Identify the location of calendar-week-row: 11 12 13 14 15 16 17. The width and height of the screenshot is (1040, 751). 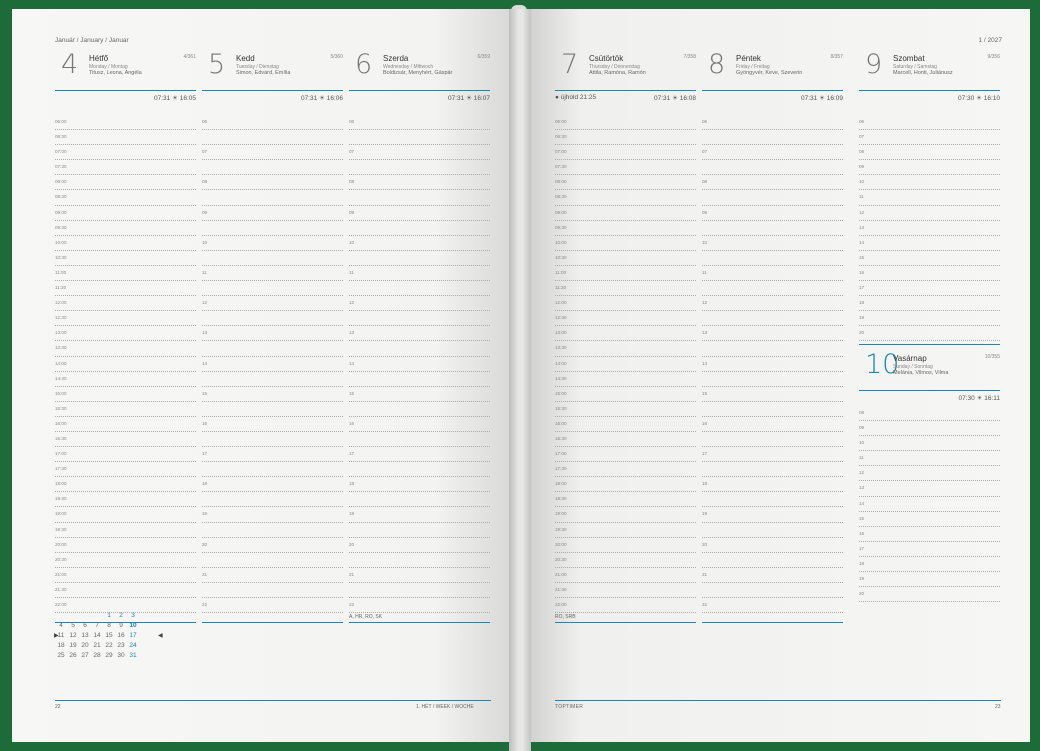
(97, 637).